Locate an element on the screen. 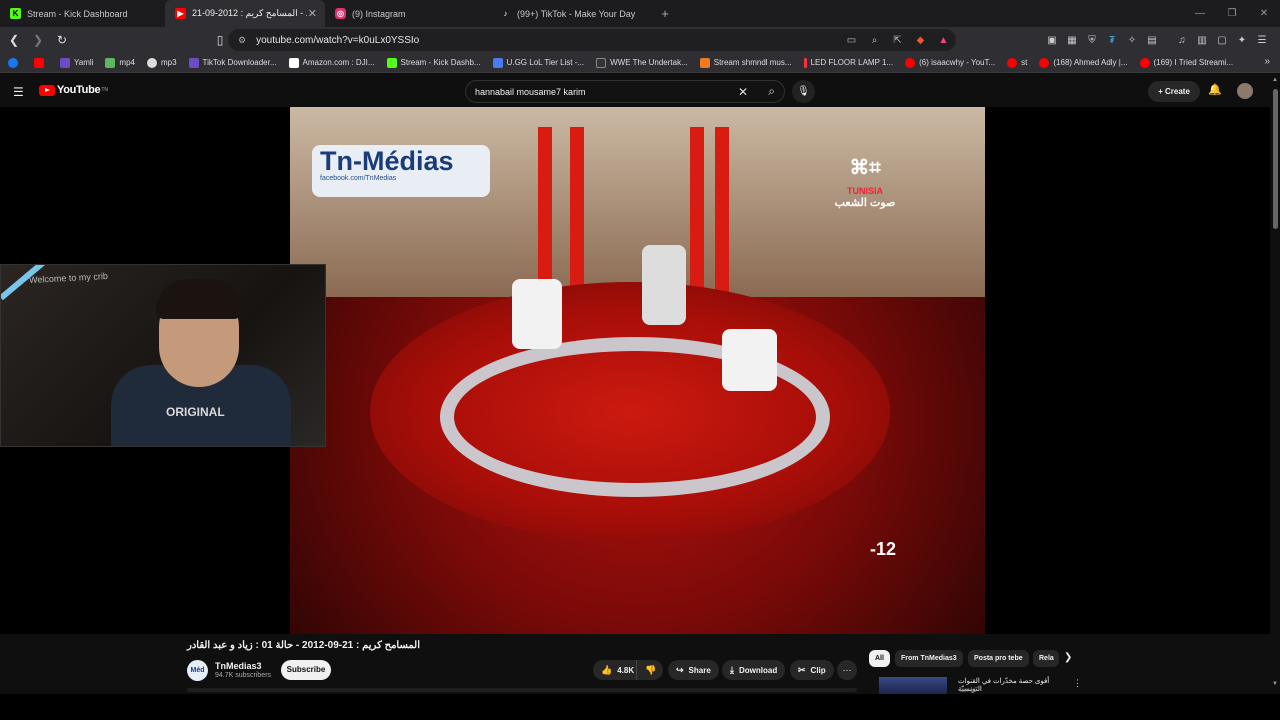 Image resolution: width=1280 pixels, height=720 pixels. like-button: 👍 4.8K is located at coordinates (615, 670).